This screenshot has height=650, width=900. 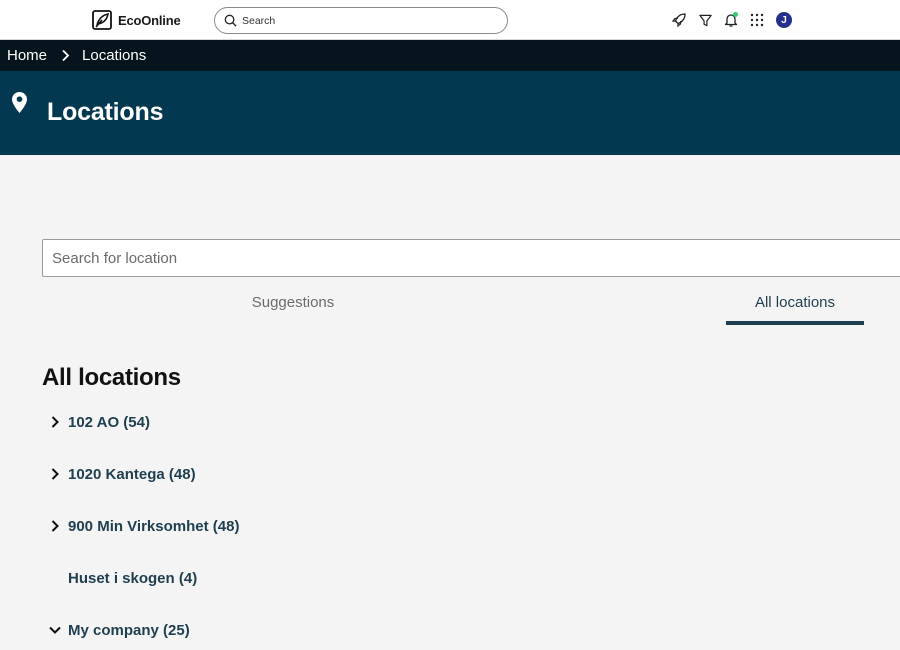 I want to click on top-navigation-bar: EcoOnline Search J, so click(x=450, y=20).